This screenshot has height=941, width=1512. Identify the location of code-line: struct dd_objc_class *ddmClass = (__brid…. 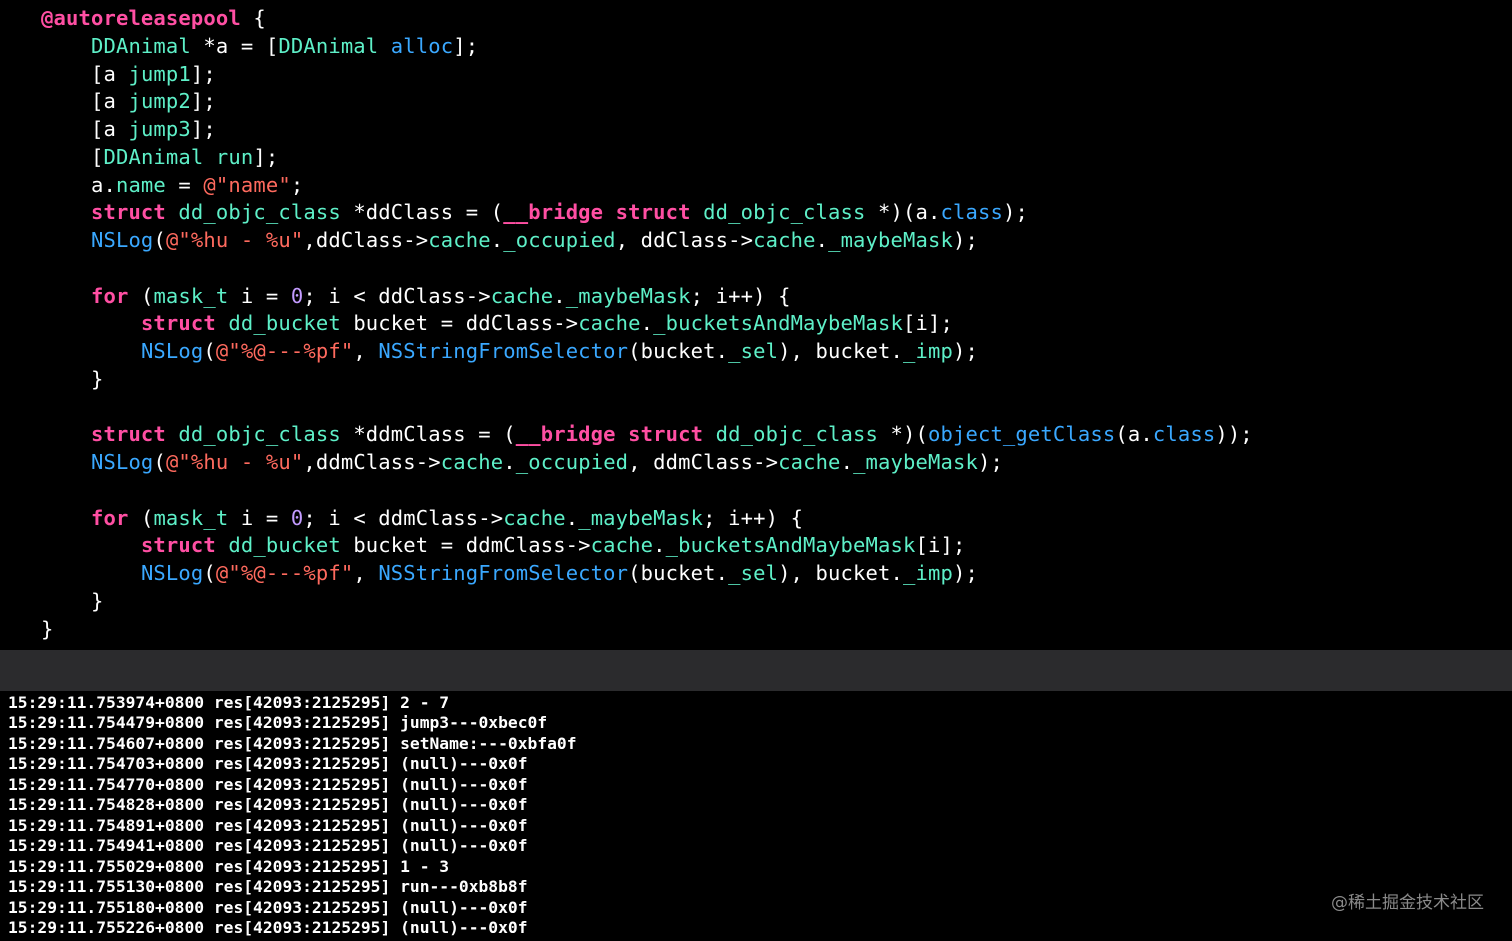
(647, 434).